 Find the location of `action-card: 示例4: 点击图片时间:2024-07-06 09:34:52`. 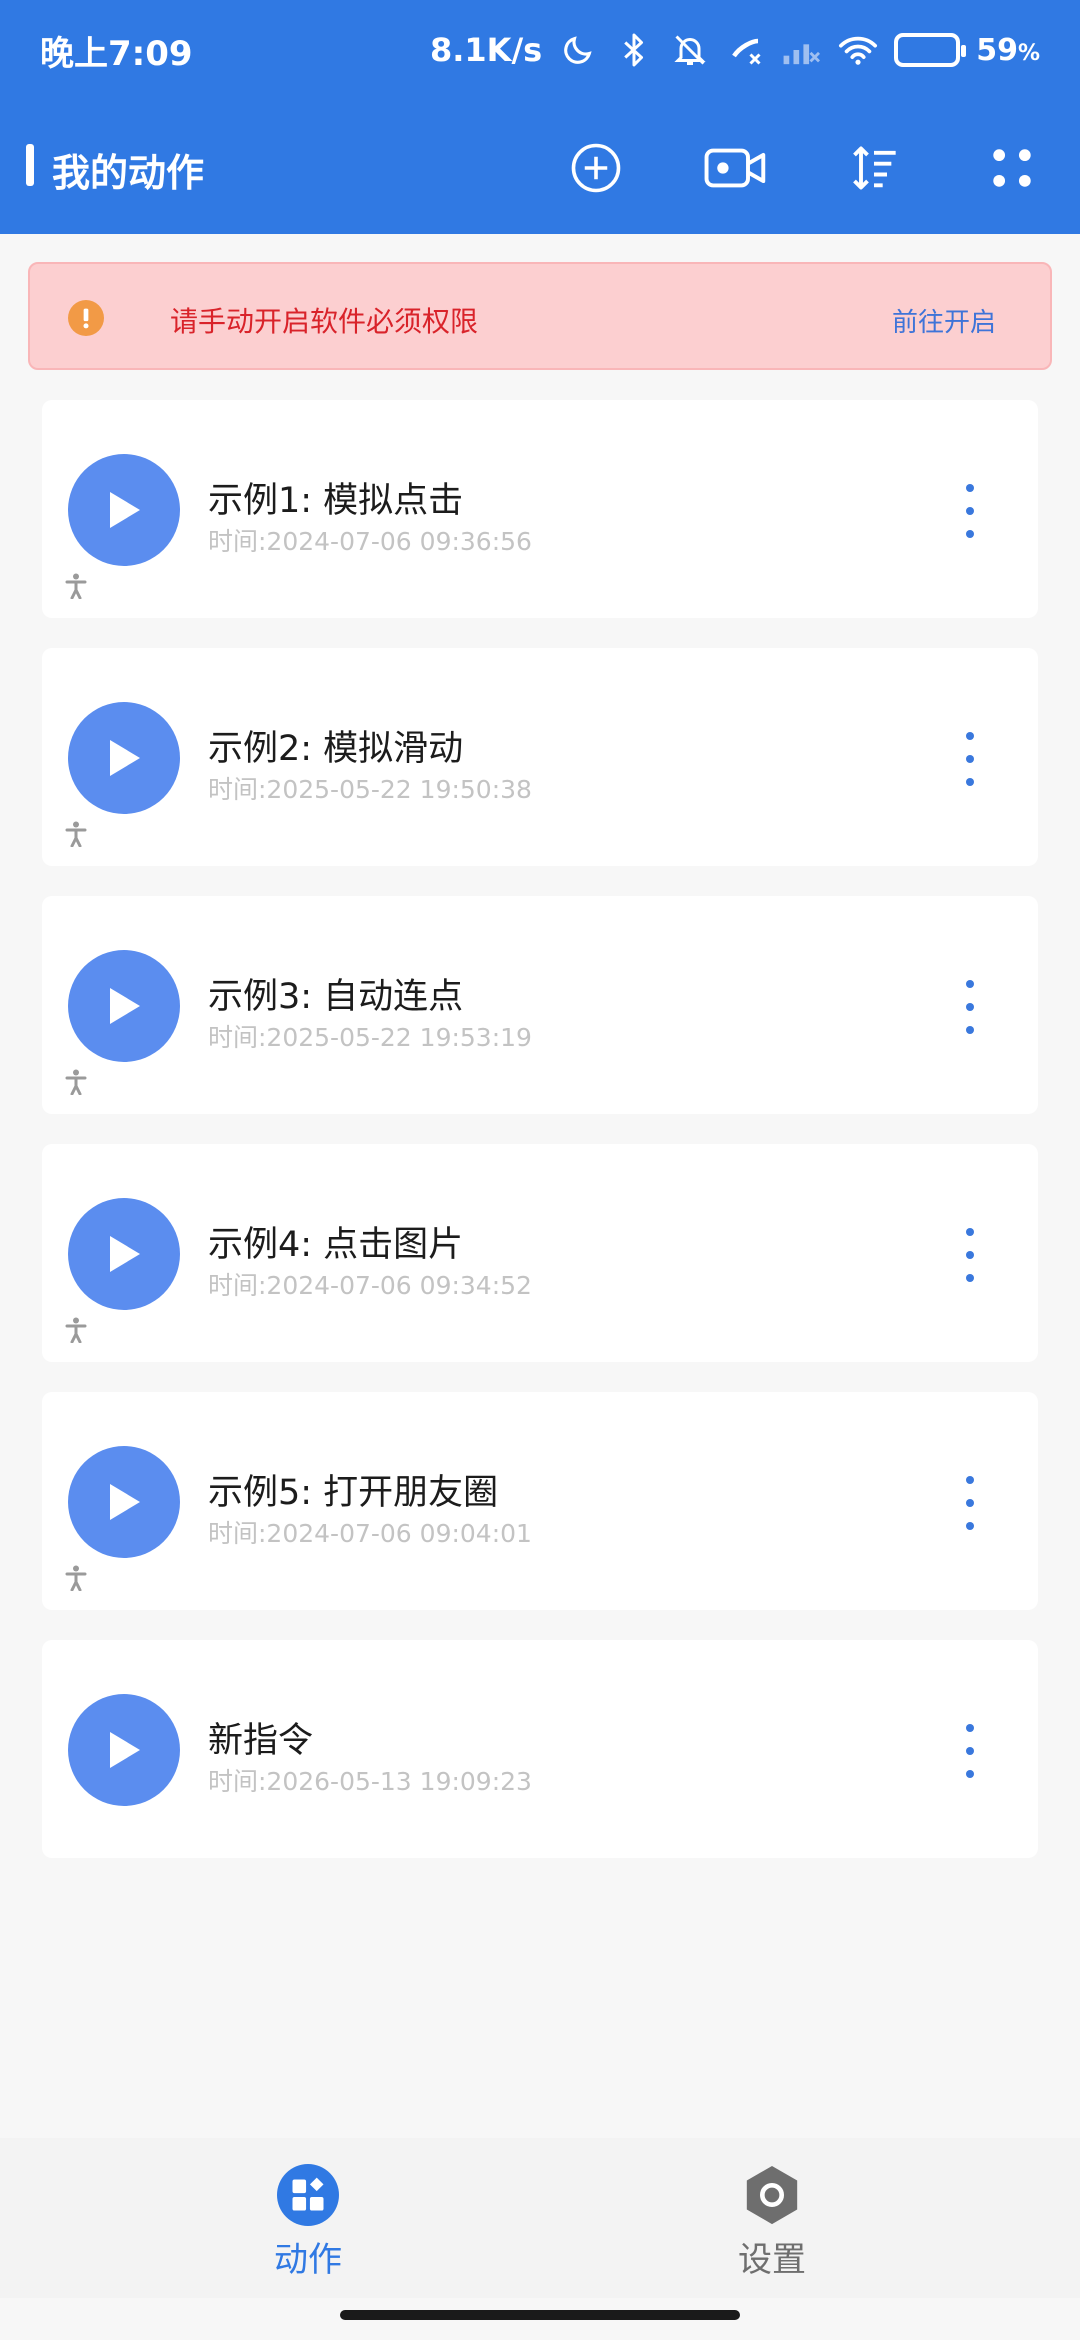

action-card: 示例4: 点击图片时间:2024-07-06 09:34:52 is located at coordinates (540, 1253).